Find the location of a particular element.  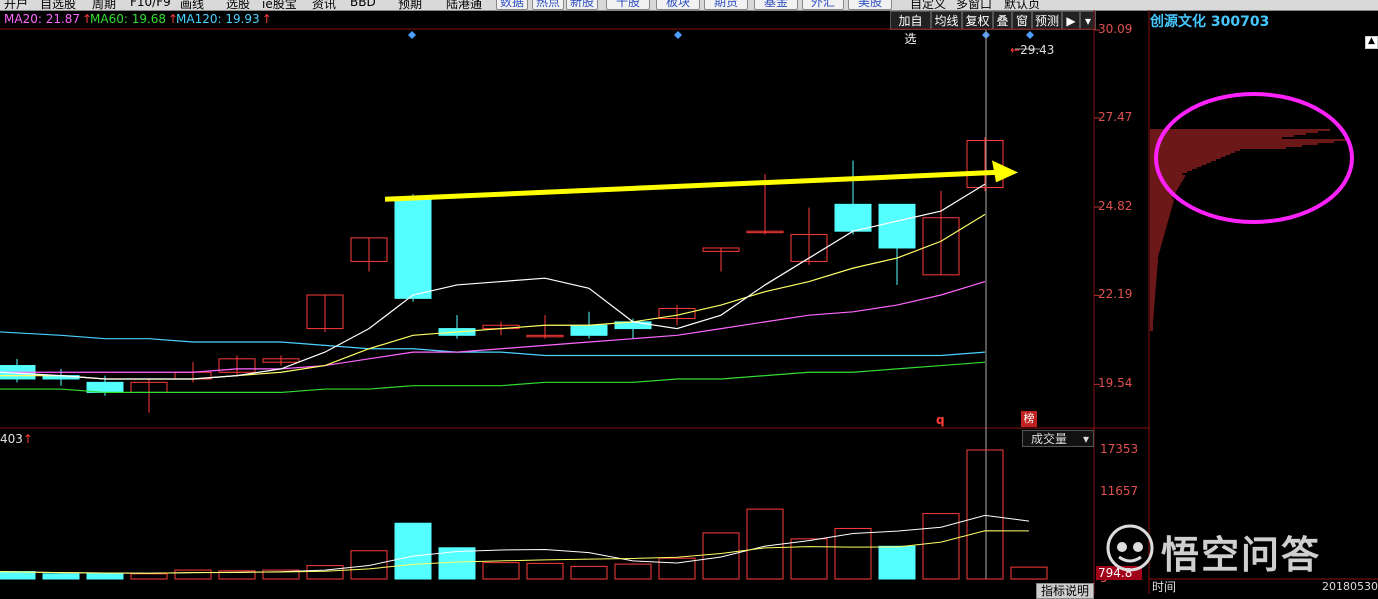

chip-panel-toggle-icon: ▲ is located at coordinates (1371, 42).